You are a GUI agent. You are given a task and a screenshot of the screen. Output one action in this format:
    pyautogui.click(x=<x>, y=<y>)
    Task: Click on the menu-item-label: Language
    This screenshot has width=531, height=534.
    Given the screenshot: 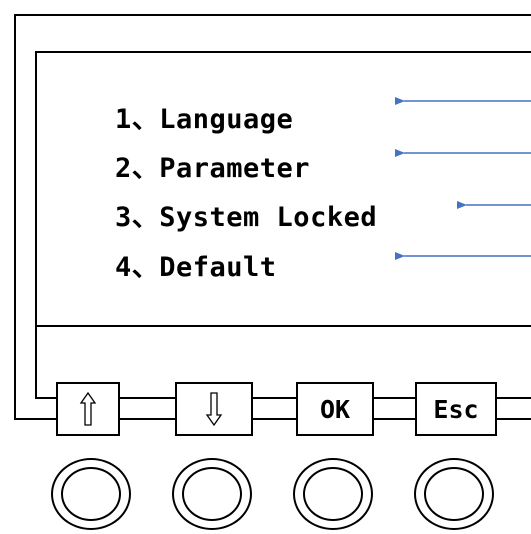 What is the action you would take?
    pyautogui.click(x=226, y=119)
    